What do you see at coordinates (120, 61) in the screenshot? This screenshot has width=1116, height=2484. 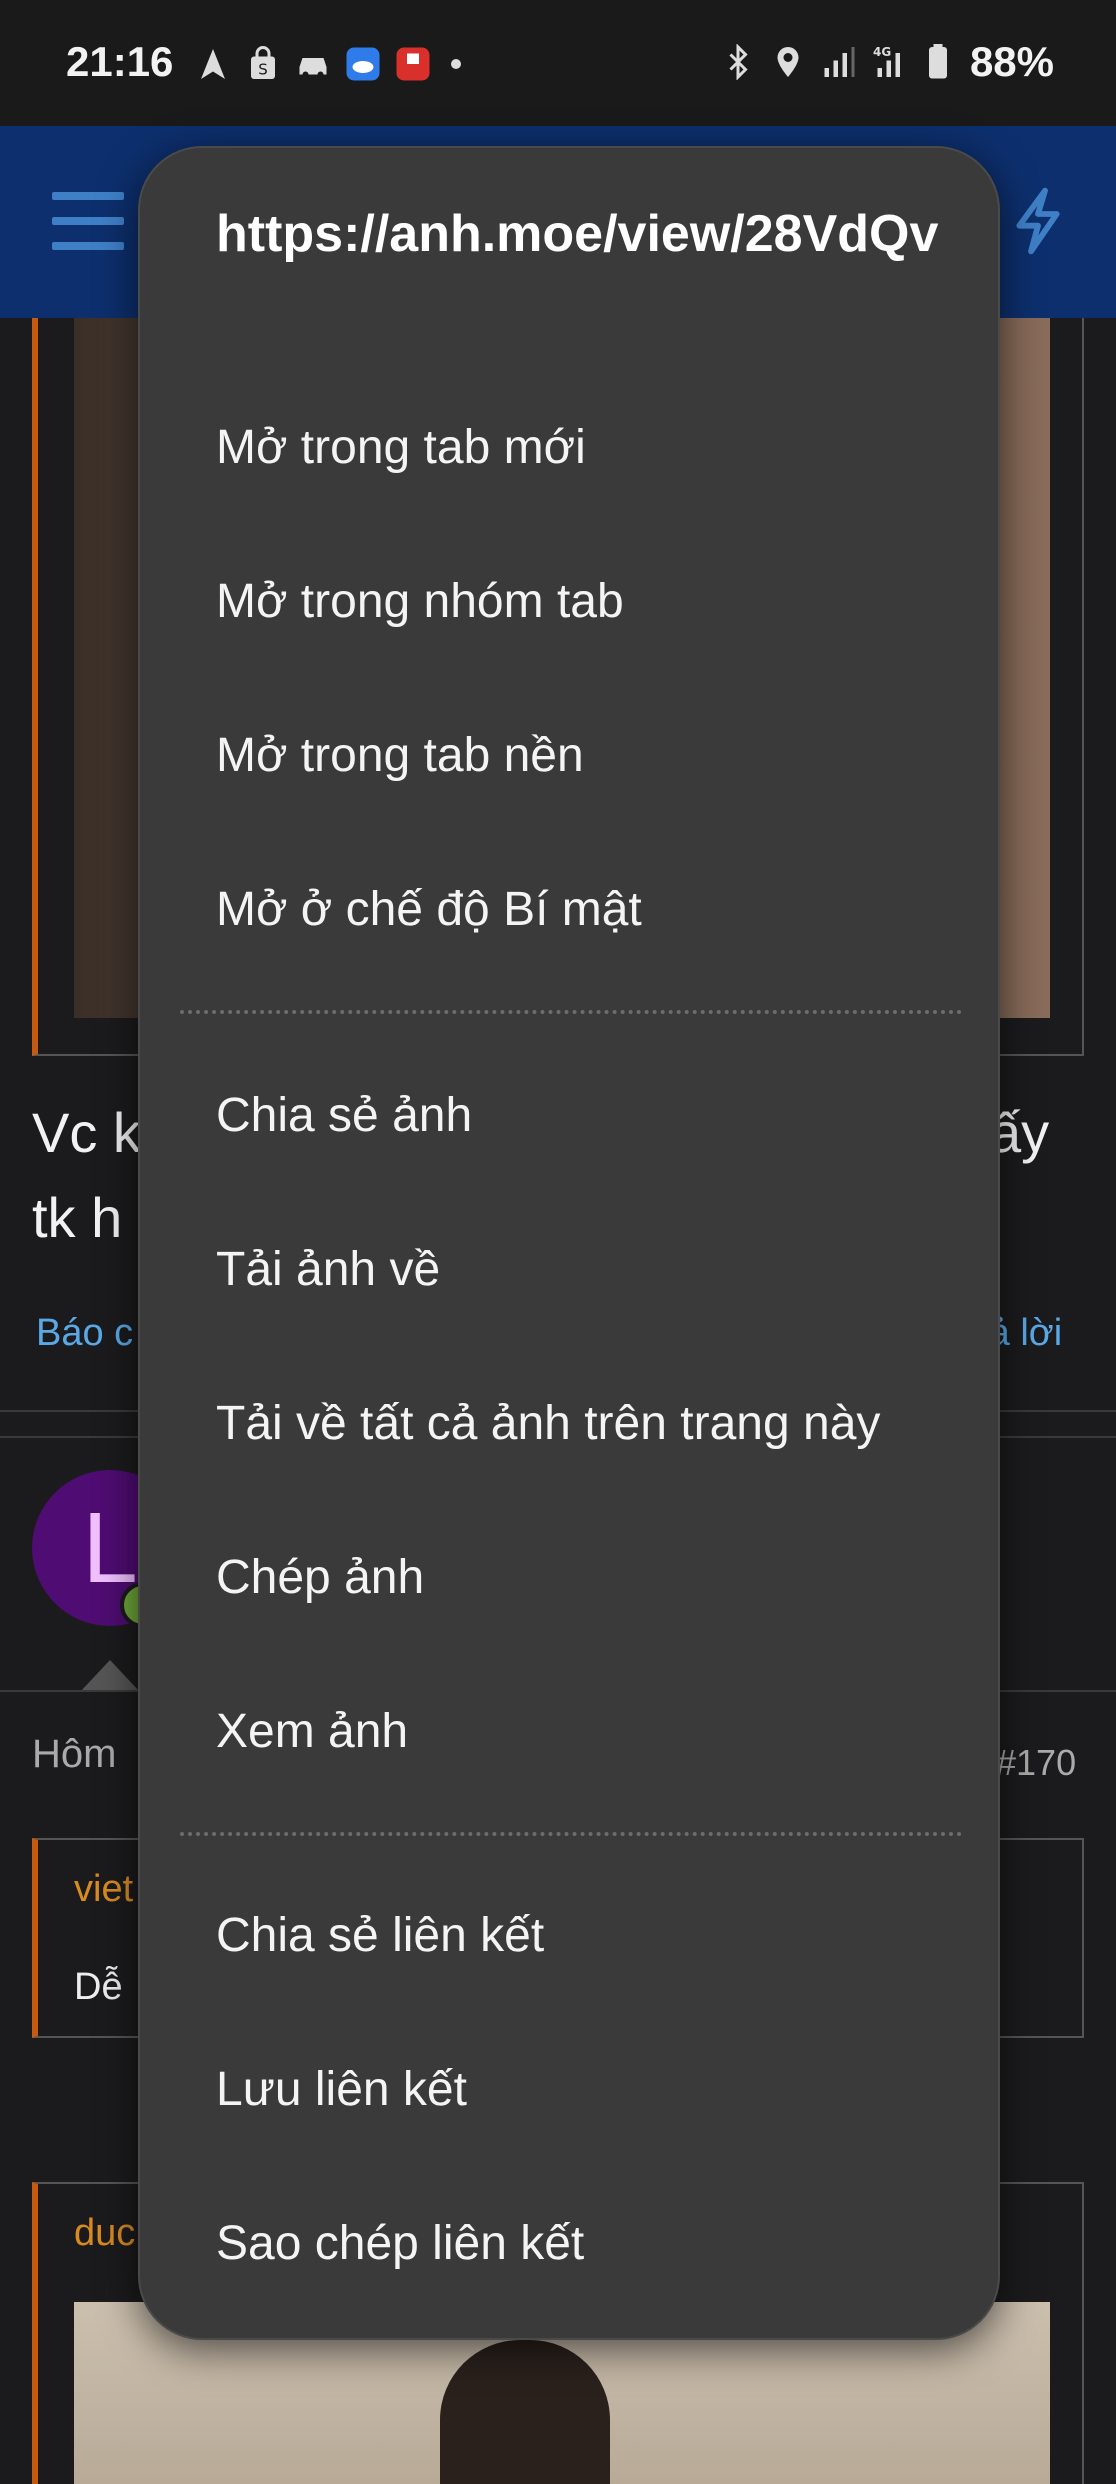 I see `status-time: 21:16` at bounding box center [120, 61].